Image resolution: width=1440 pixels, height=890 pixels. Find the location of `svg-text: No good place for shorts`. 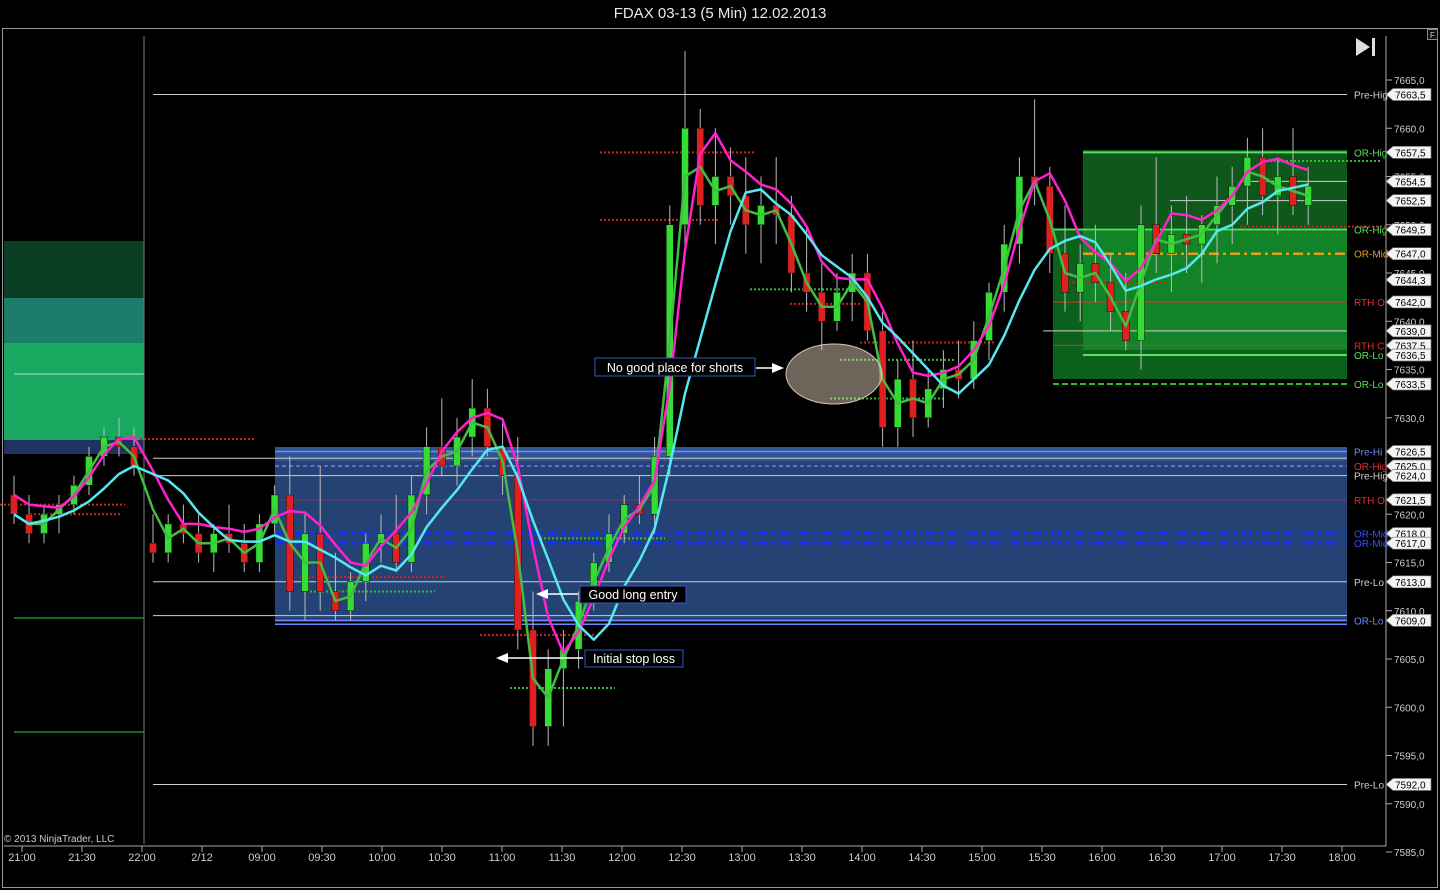

svg-text: No good place for shorts is located at coordinates (675, 368).